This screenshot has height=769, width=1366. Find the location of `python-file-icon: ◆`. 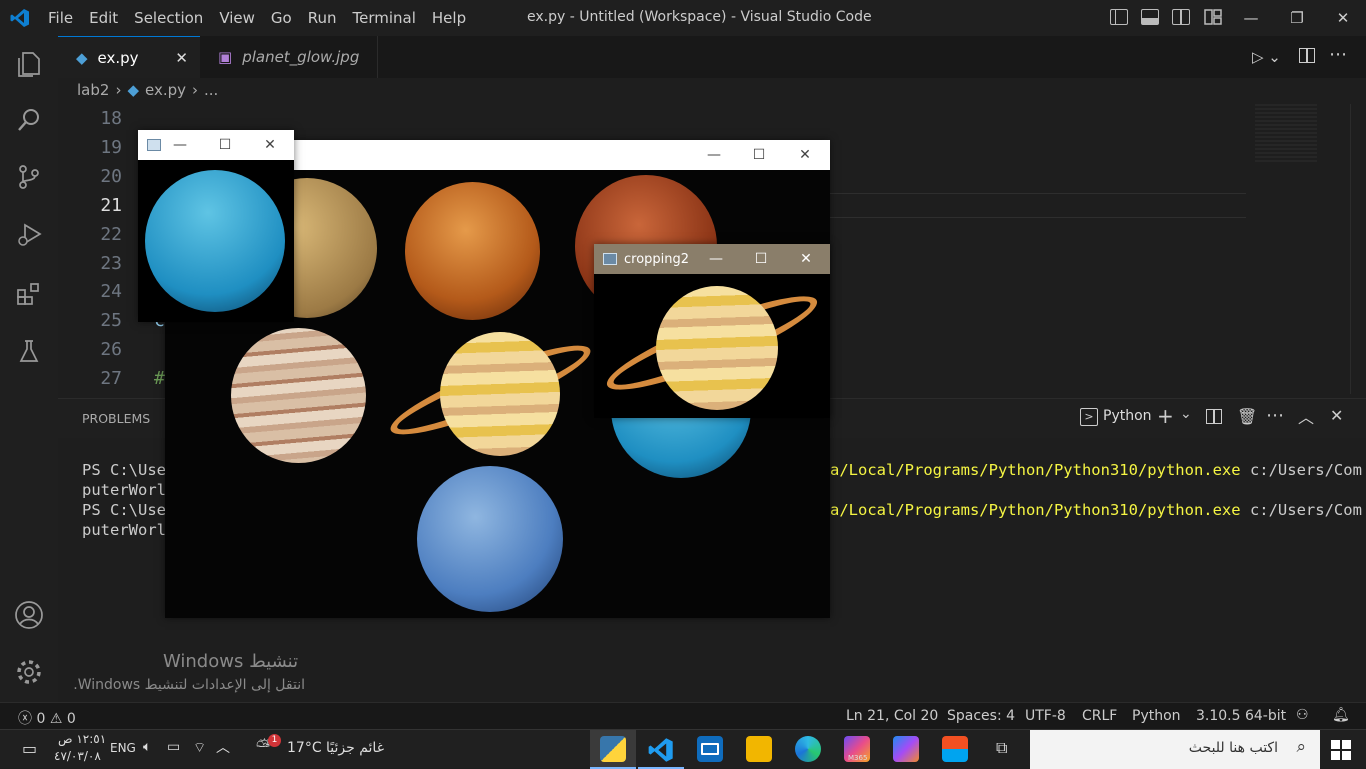

python-file-icon: ◆ is located at coordinates (82, 57).